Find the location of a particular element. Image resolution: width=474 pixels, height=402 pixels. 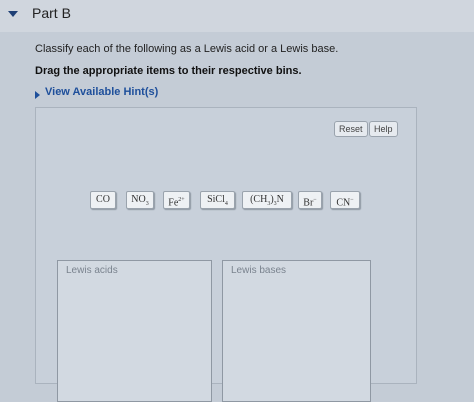

expand-arrow-icon is located at coordinates (37, 95).